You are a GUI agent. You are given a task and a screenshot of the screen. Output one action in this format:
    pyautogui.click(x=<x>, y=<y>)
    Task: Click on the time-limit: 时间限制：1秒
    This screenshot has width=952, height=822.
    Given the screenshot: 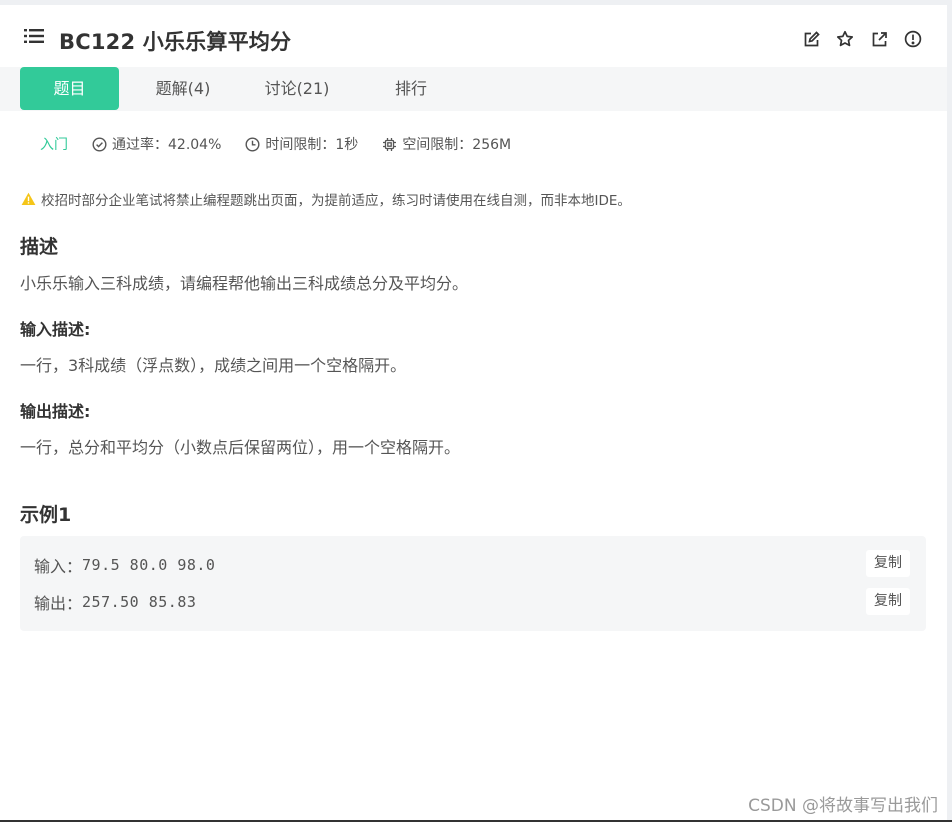 What is the action you would take?
    pyautogui.click(x=301, y=144)
    